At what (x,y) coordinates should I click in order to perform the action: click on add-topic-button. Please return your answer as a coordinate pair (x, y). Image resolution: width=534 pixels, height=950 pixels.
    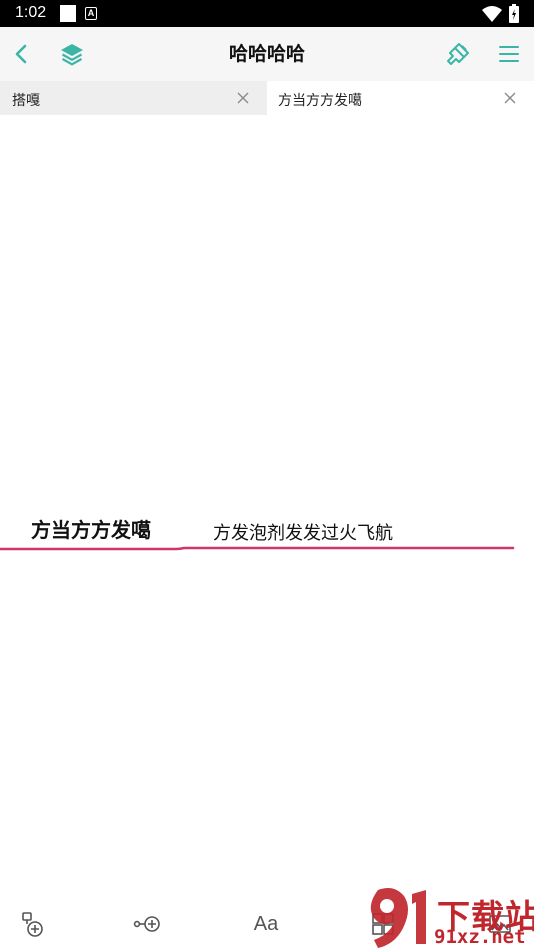
    Looking at the image, I should click on (32, 924).